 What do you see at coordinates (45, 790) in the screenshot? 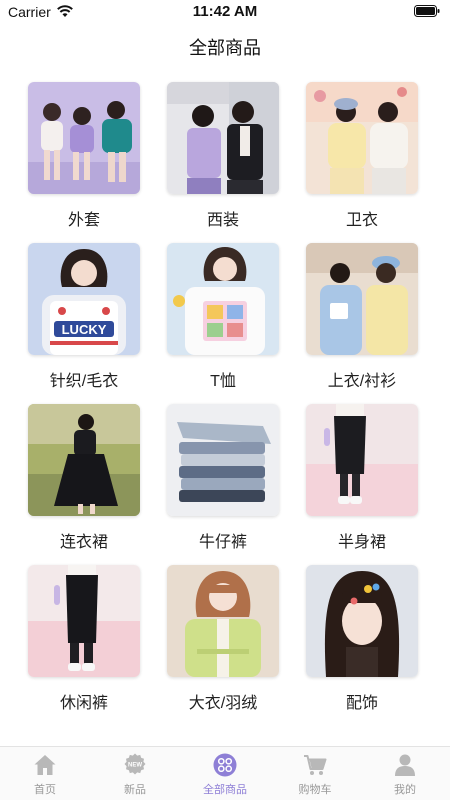
I see `tab-label: 首页` at bounding box center [45, 790].